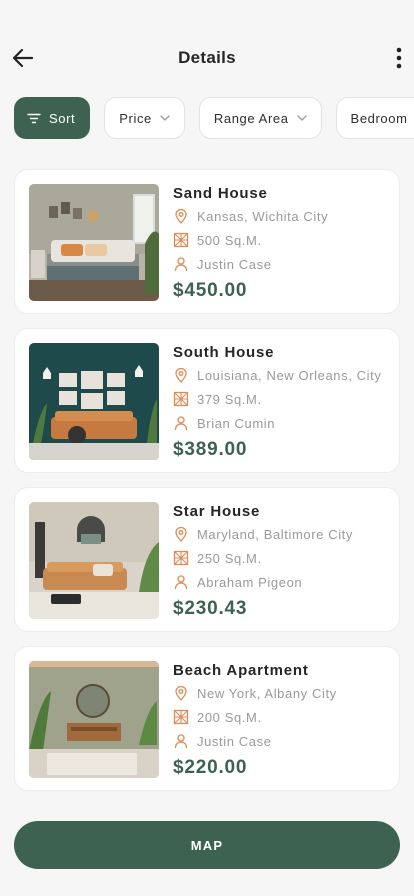 Image resolution: width=414 pixels, height=896 pixels. I want to click on listing-location-text: Maryland, Baltimore City, so click(275, 534).